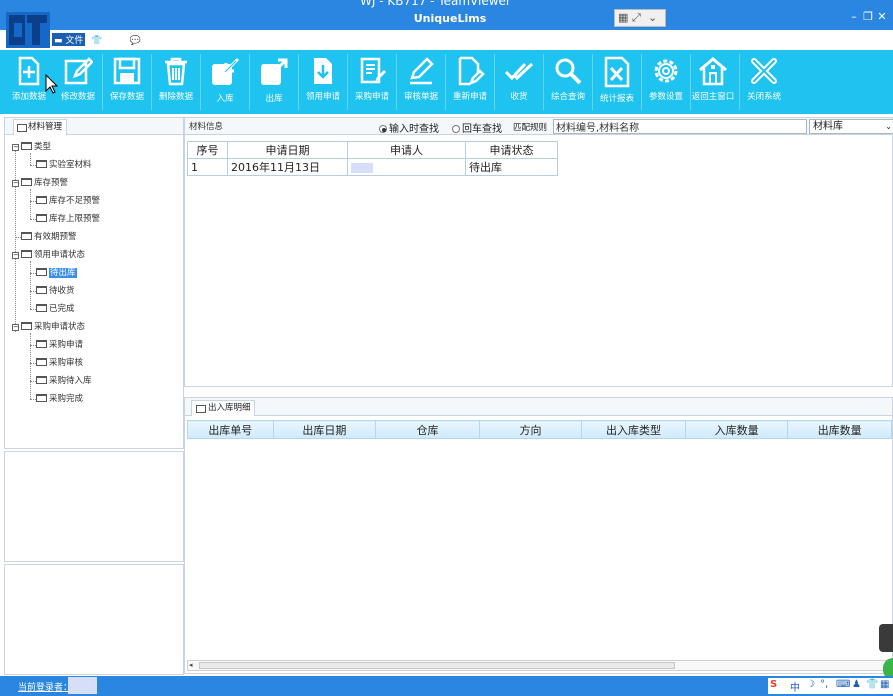 The width and height of the screenshot is (893, 696). What do you see at coordinates (127, 71) in the screenshot?
I see `save-icon` at bounding box center [127, 71].